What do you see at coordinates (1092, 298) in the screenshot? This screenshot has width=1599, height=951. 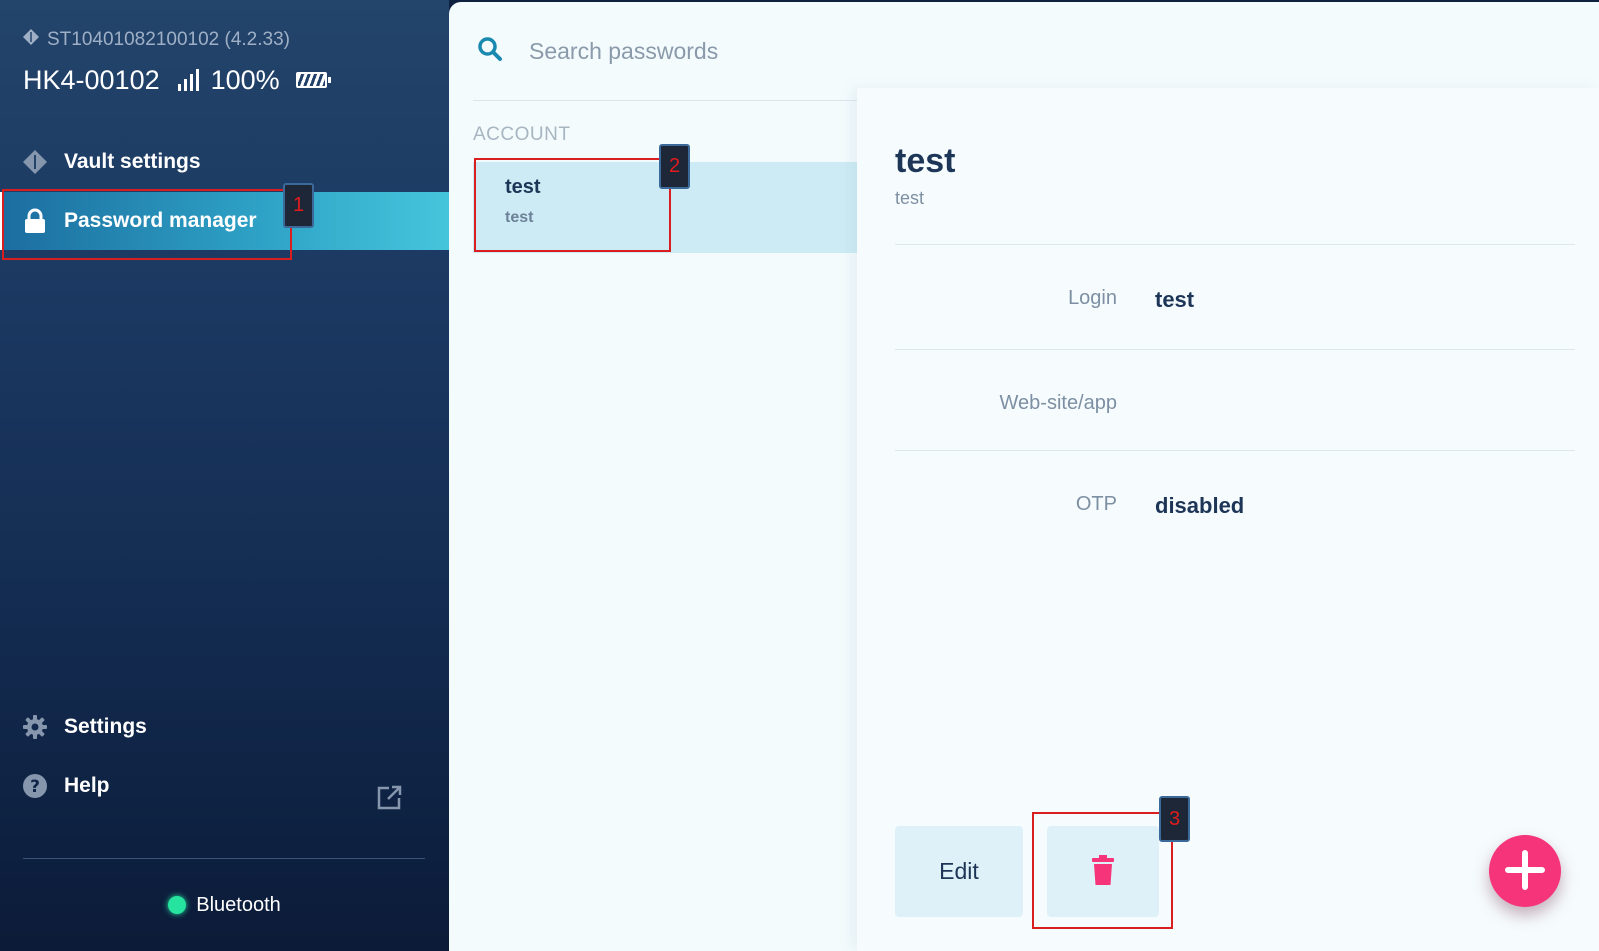 I see `field-label: Login` at bounding box center [1092, 298].